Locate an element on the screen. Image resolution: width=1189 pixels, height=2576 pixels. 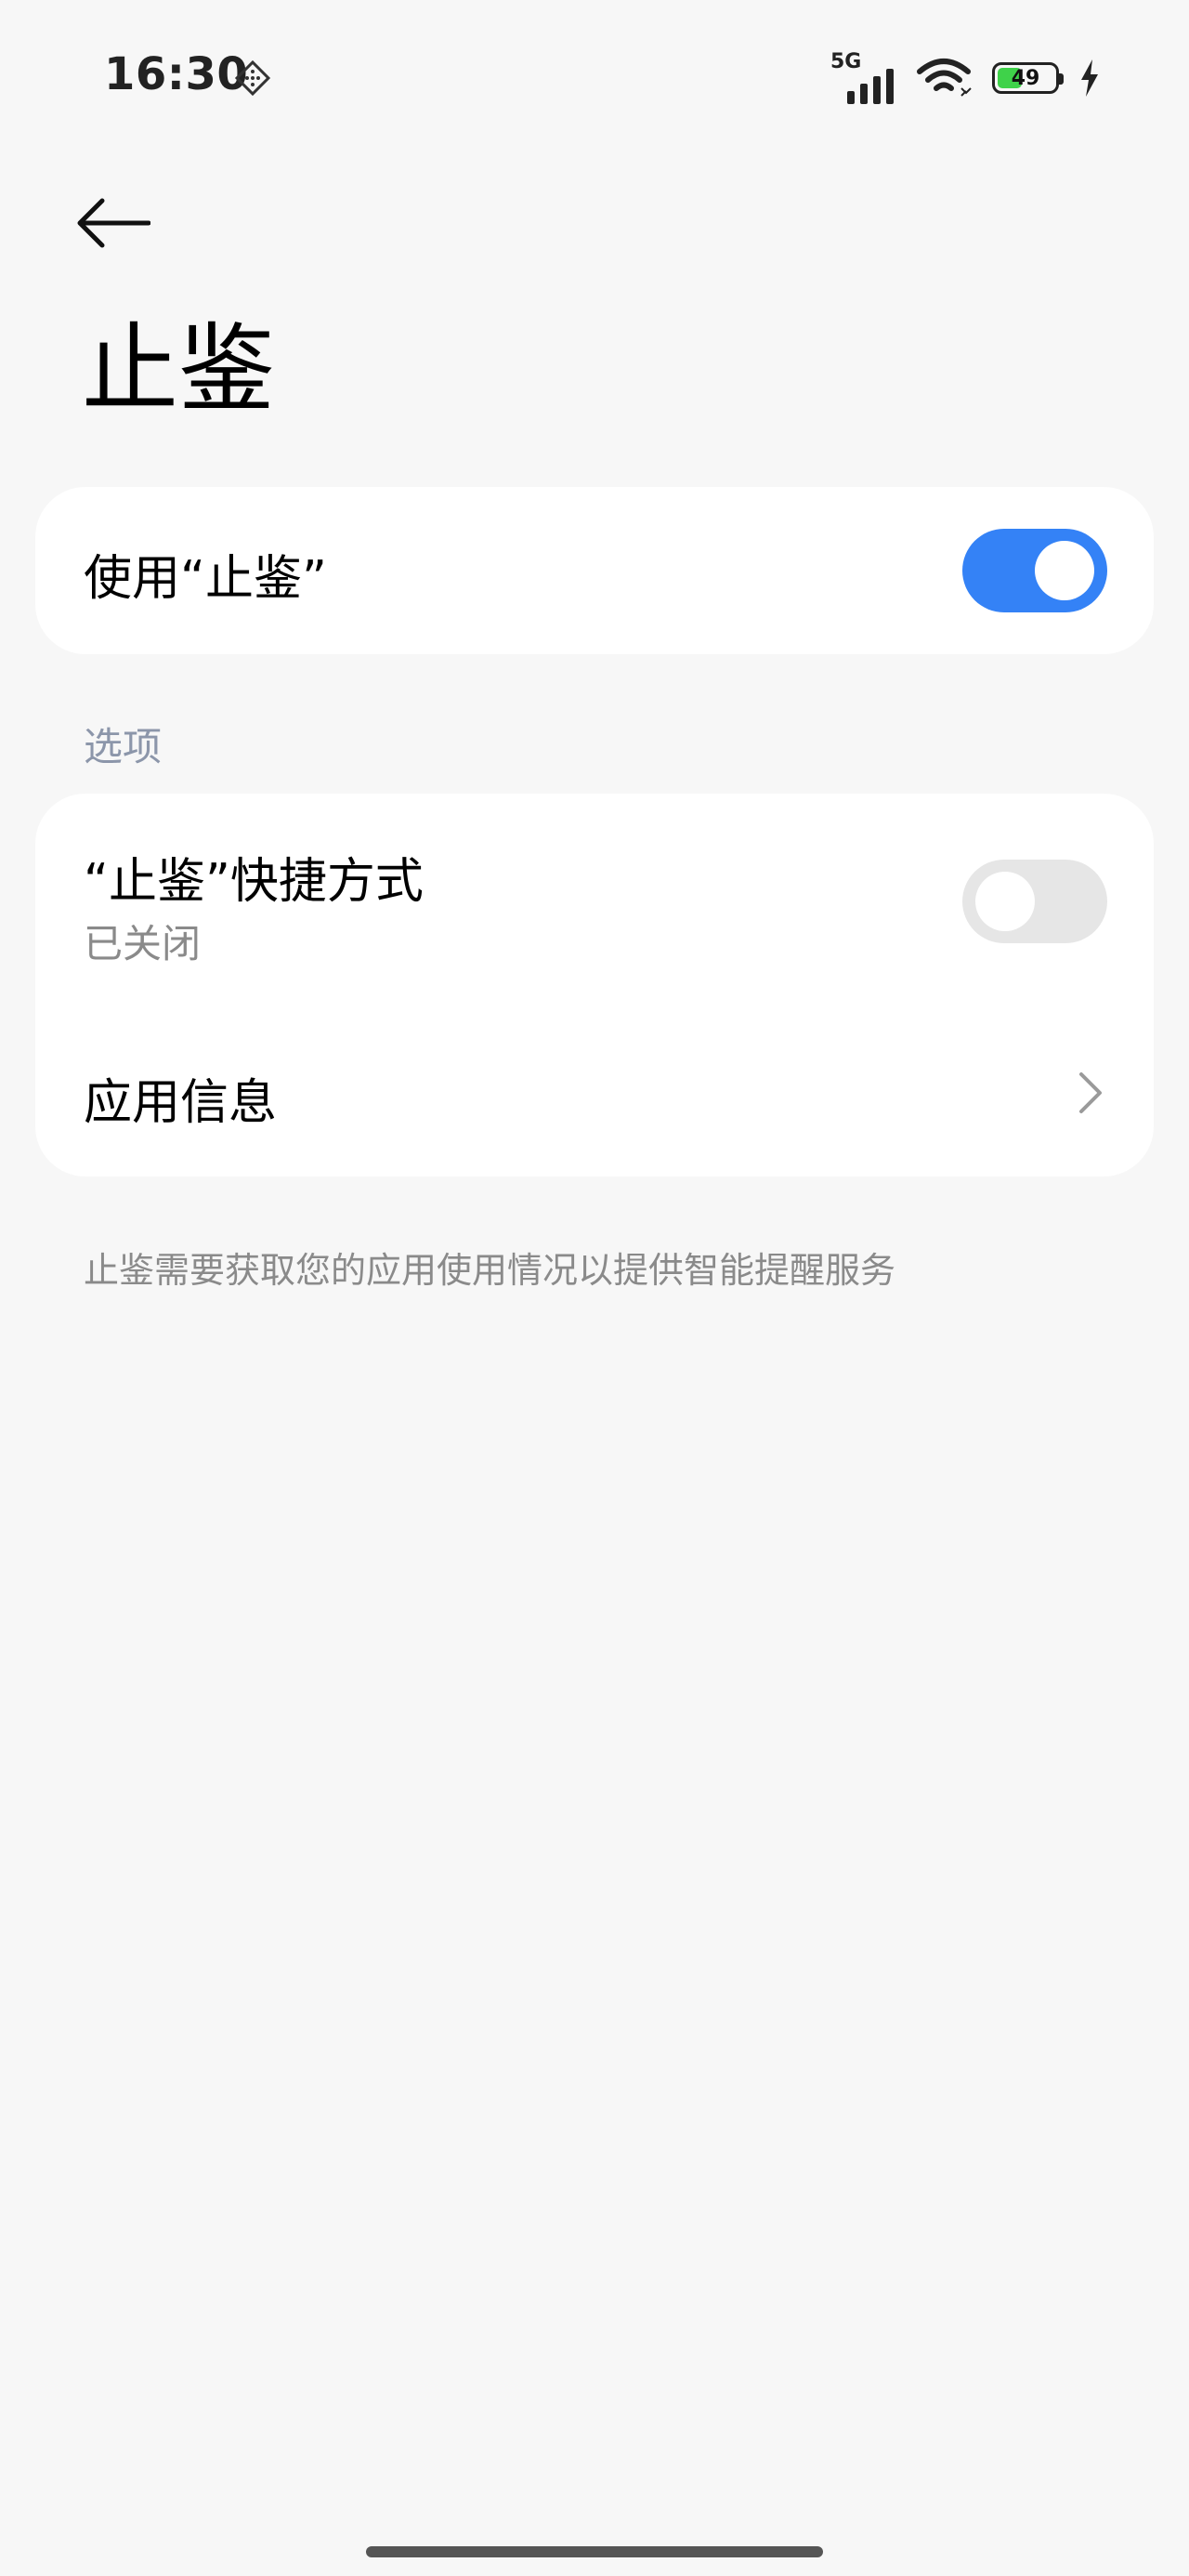
section-label-options: 选项 is located at coordinates (123, 746).